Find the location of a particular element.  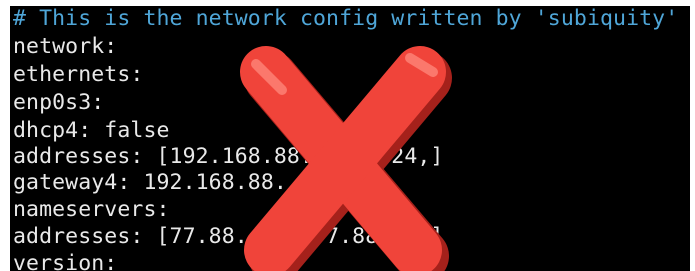

terminal-line-network: network: is located at coordinates (65, 46).